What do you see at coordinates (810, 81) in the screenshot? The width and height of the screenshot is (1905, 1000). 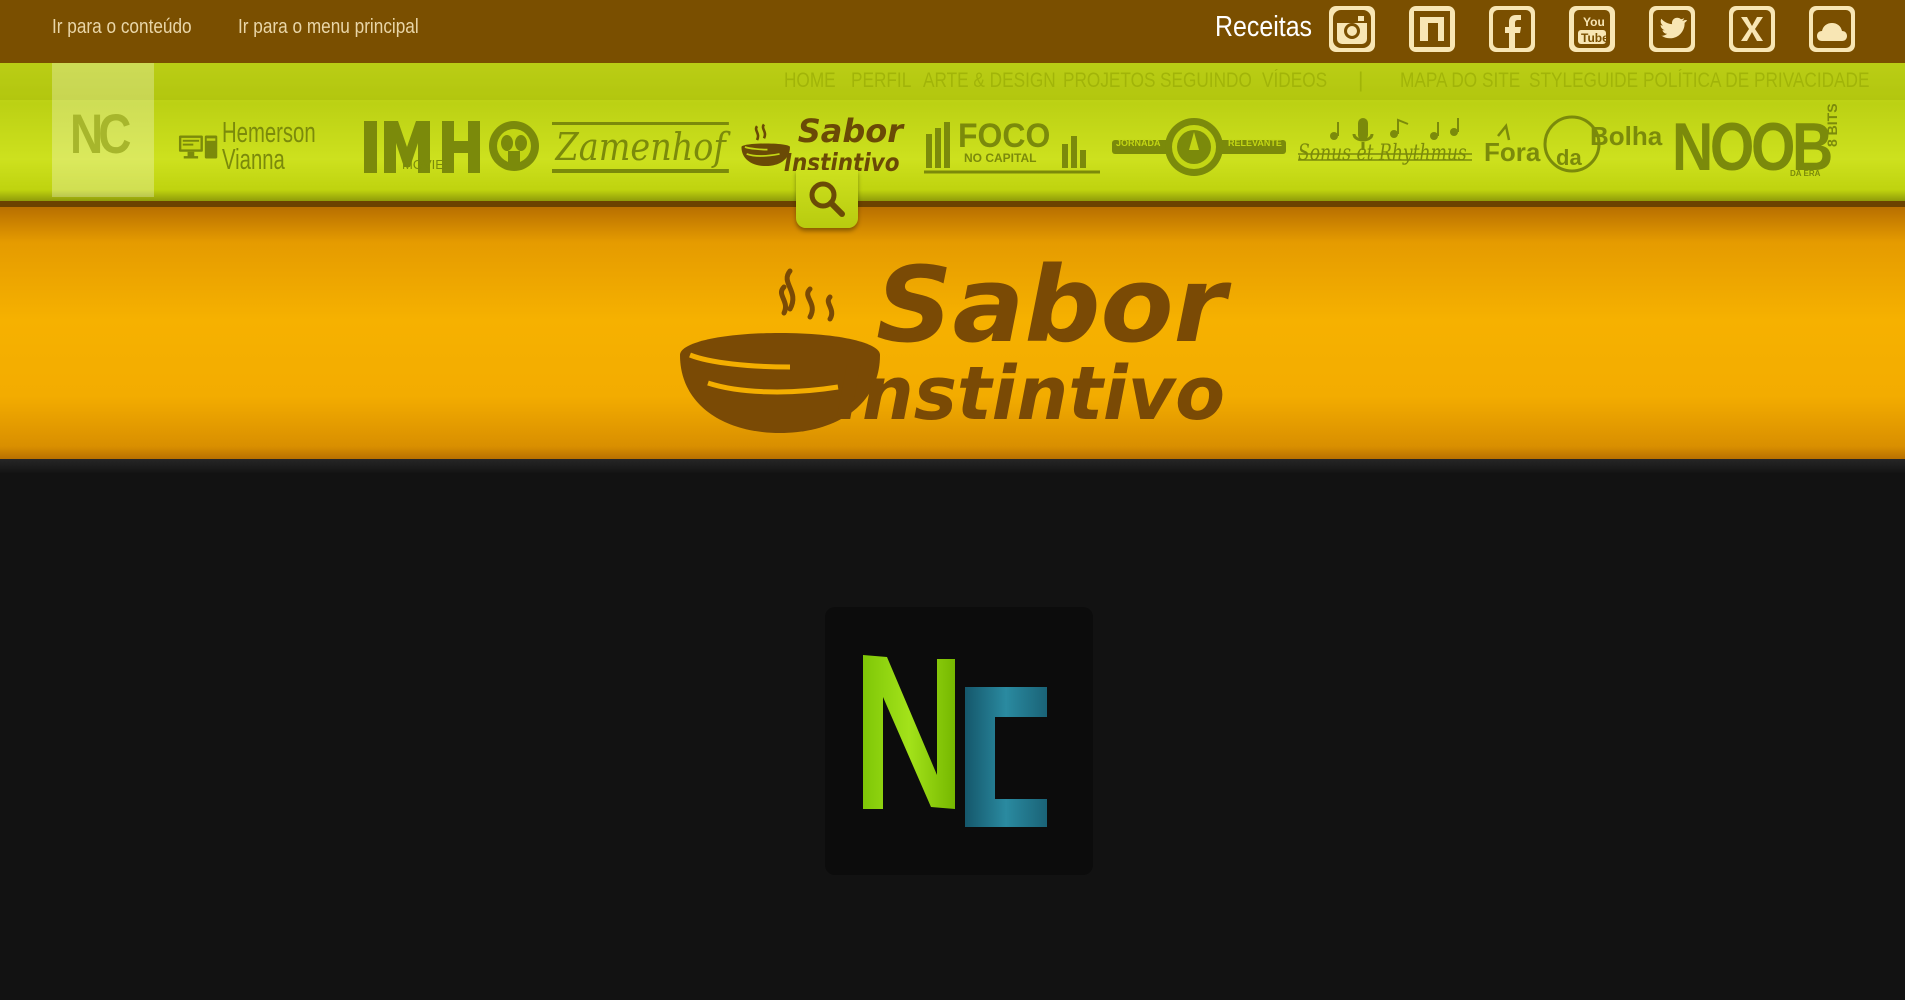 I see `nav-home: HOME` at bounding box center [810, 81].